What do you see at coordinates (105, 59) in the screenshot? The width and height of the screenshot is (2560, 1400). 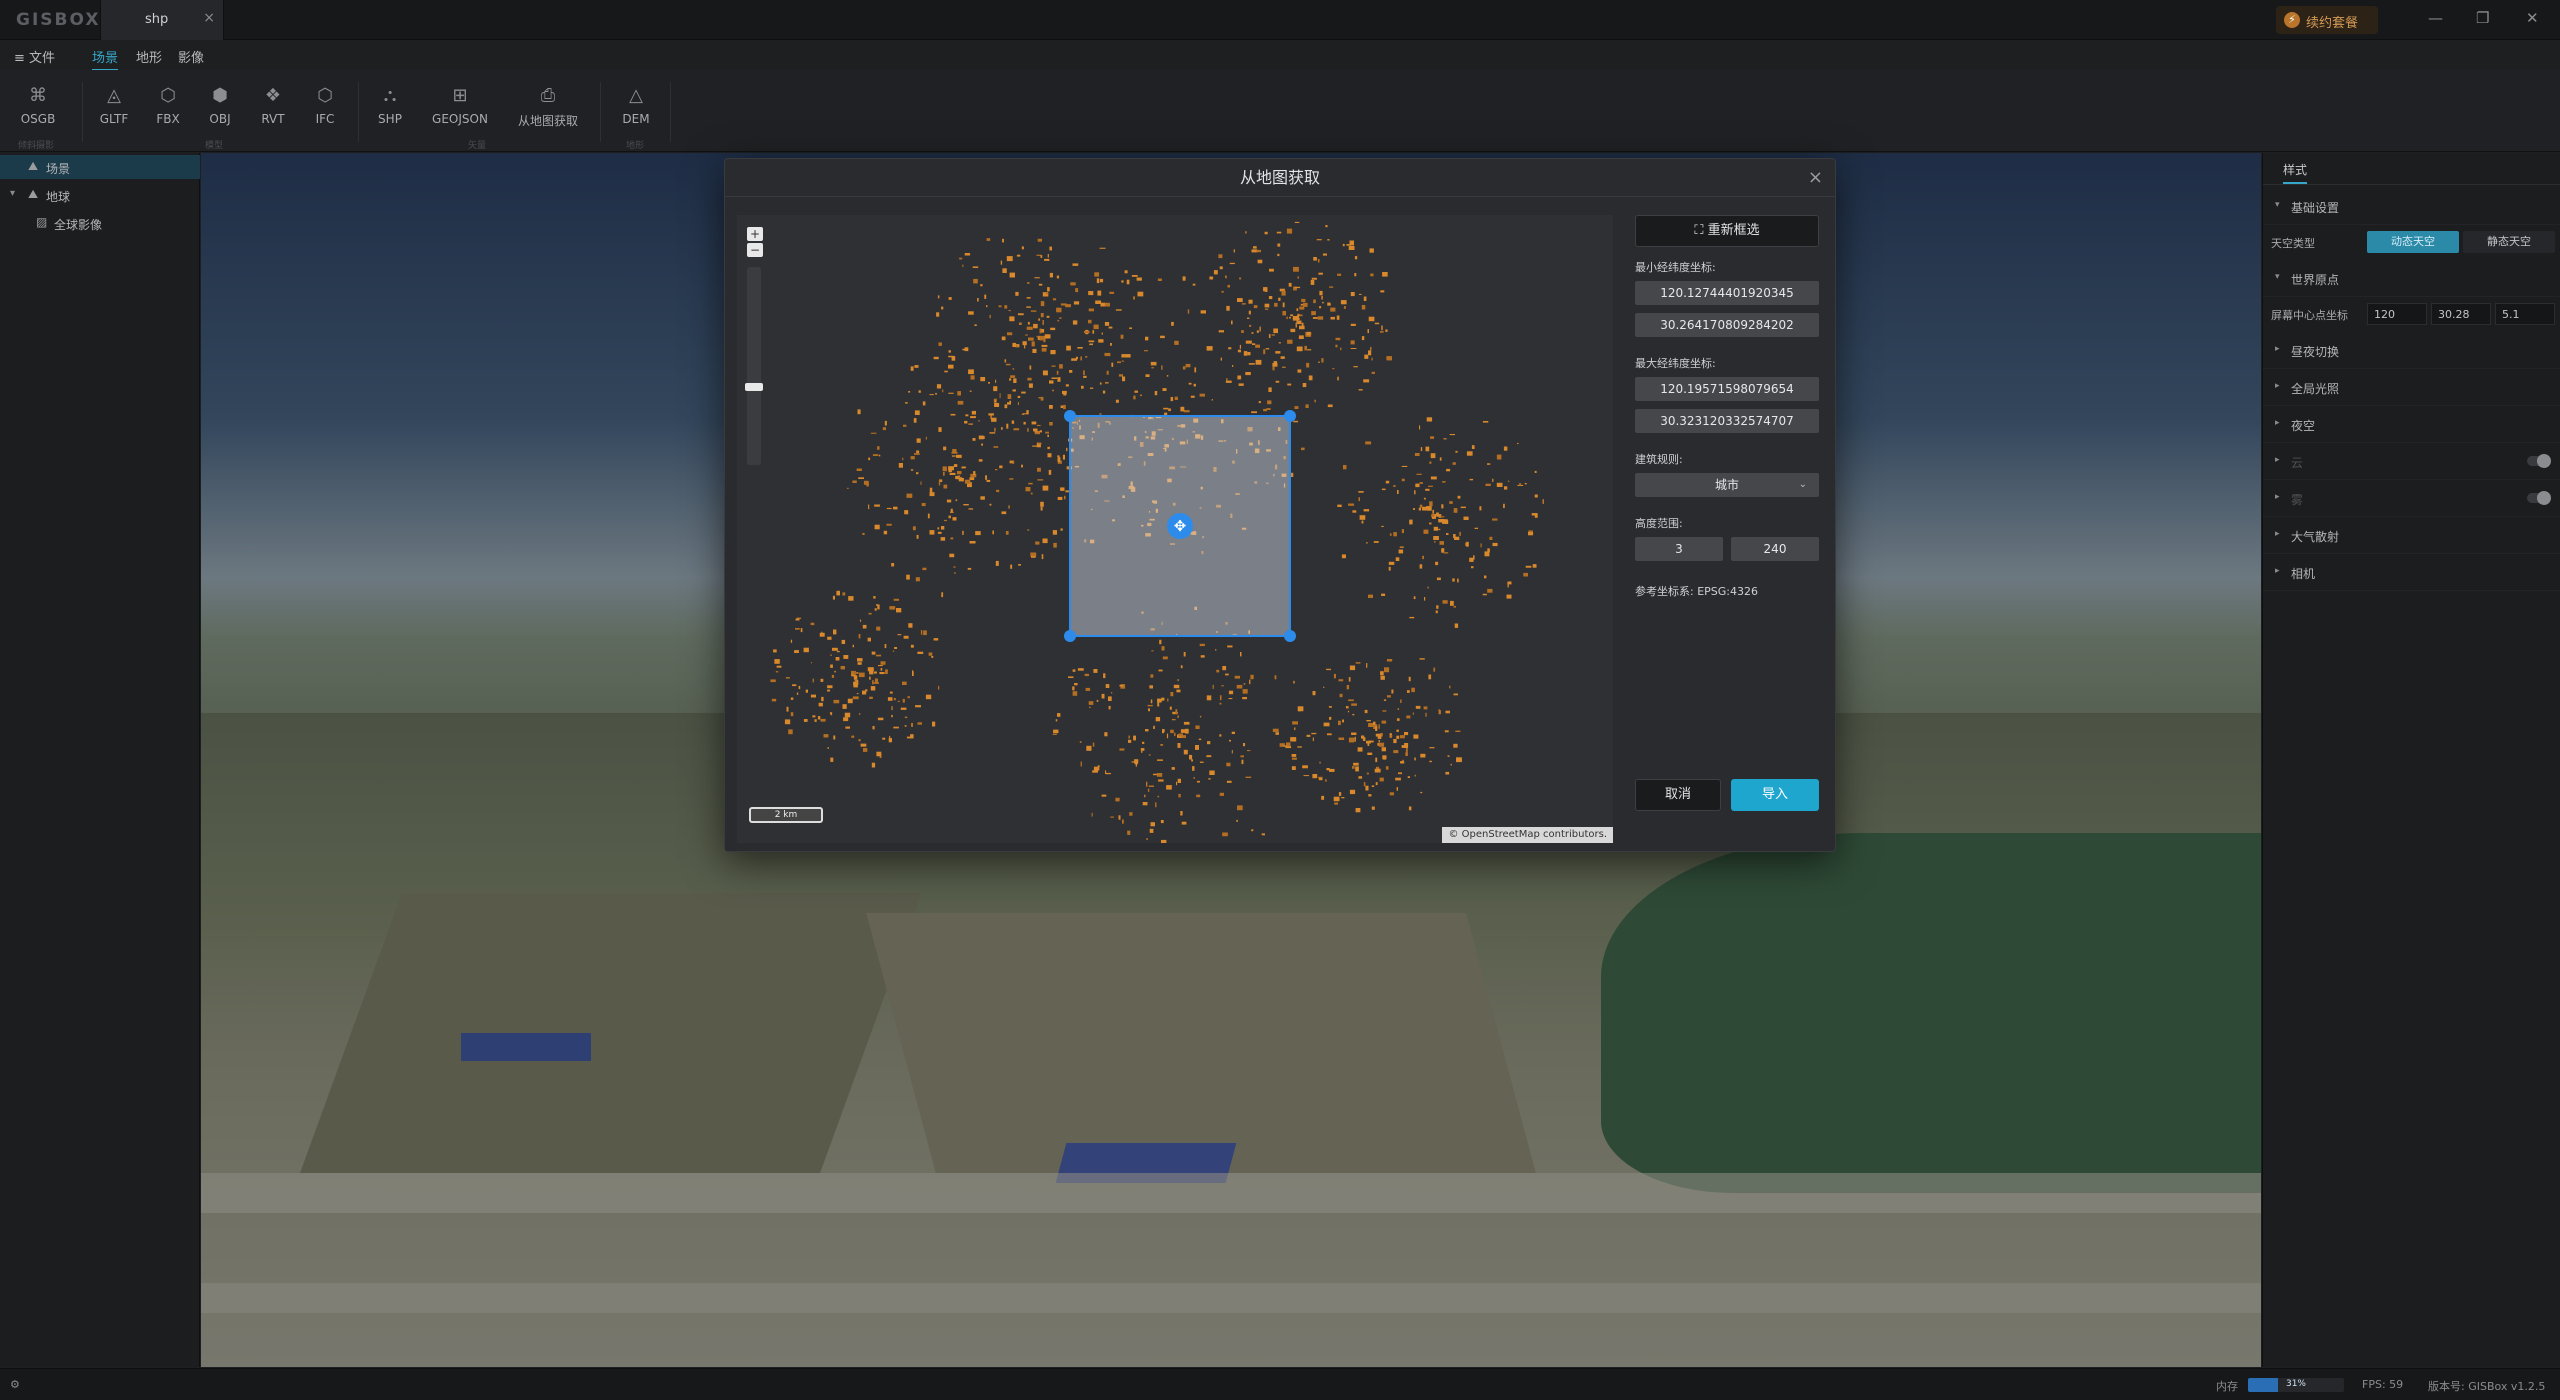 I see `menu-scene: 场景` at bounding box center [105, 59].